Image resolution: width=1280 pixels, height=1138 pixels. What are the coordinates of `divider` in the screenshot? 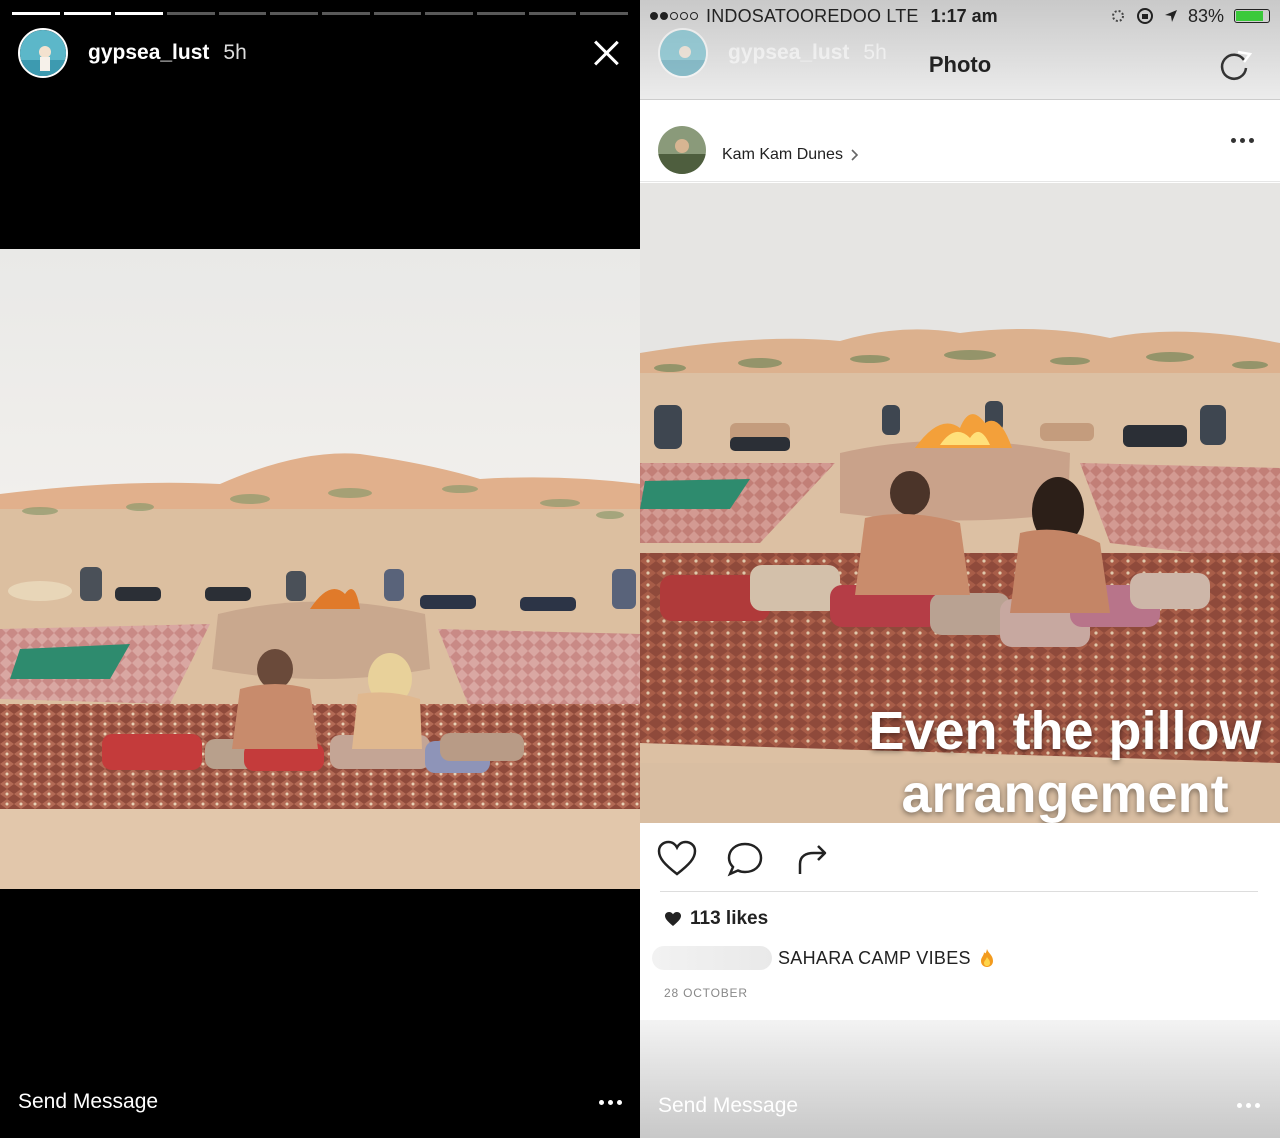 It's located at (959, 891).